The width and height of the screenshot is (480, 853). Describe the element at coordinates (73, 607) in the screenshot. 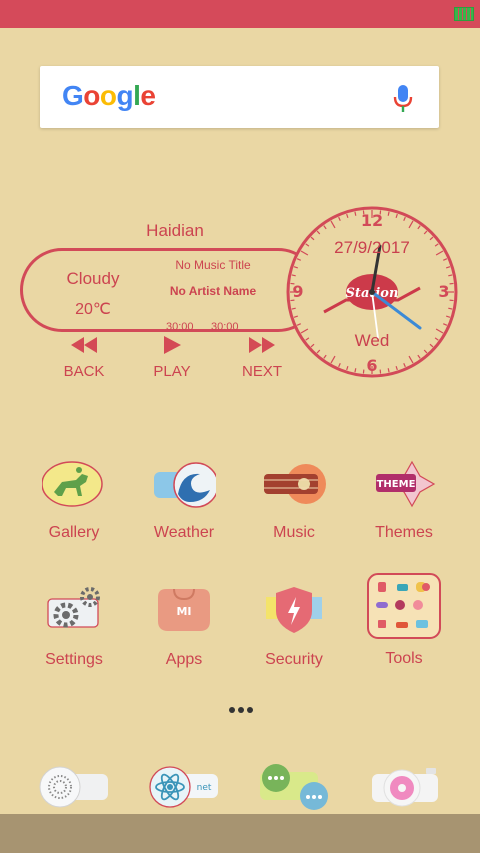

I see `gears-icon` at that location.